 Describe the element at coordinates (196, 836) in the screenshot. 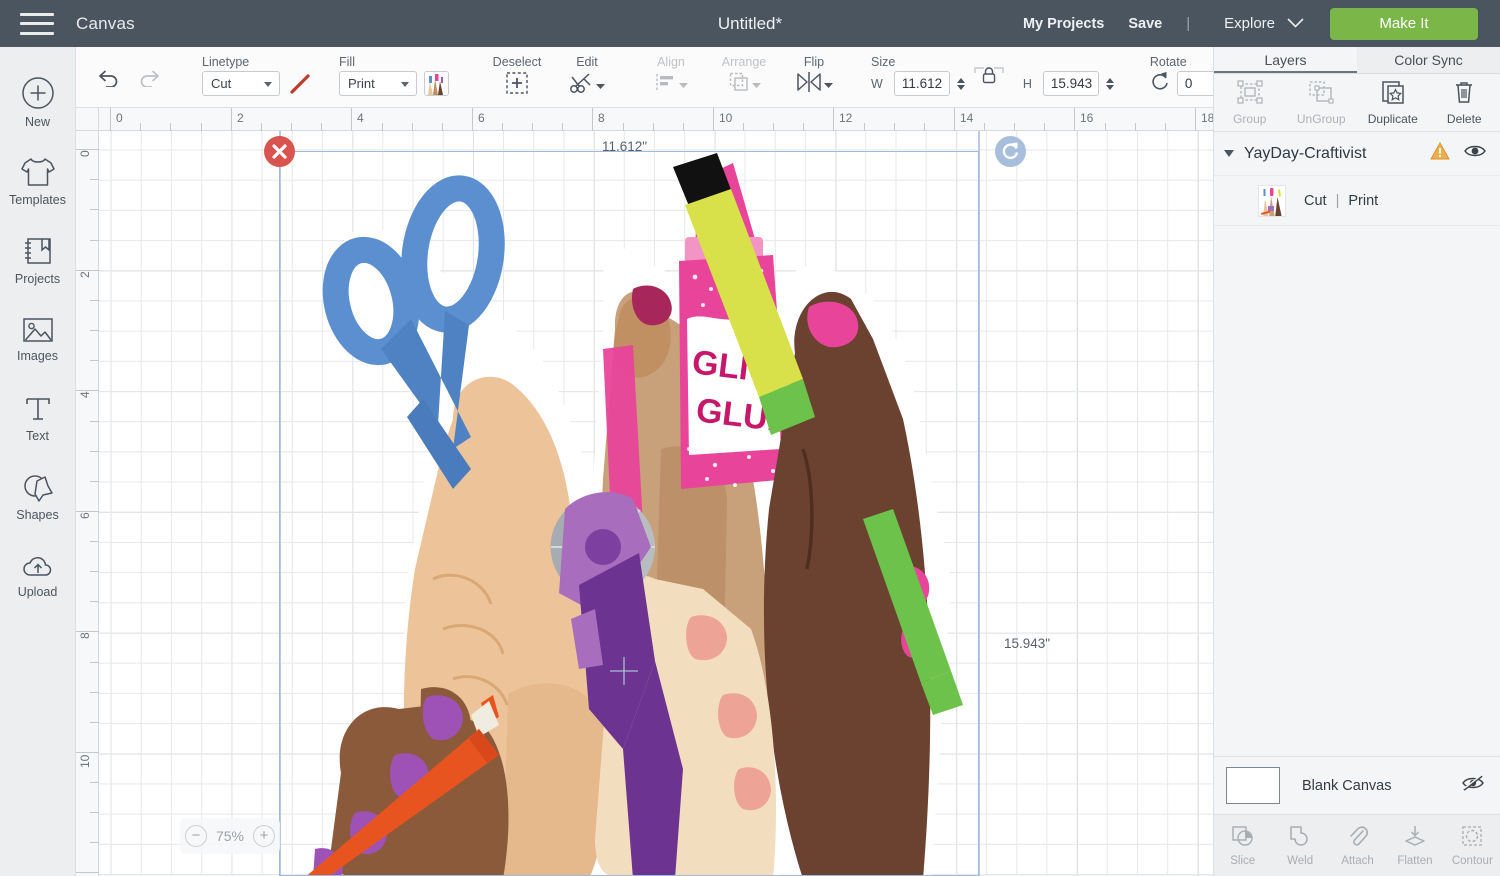

I see `zoom-out-button: −` at that location.